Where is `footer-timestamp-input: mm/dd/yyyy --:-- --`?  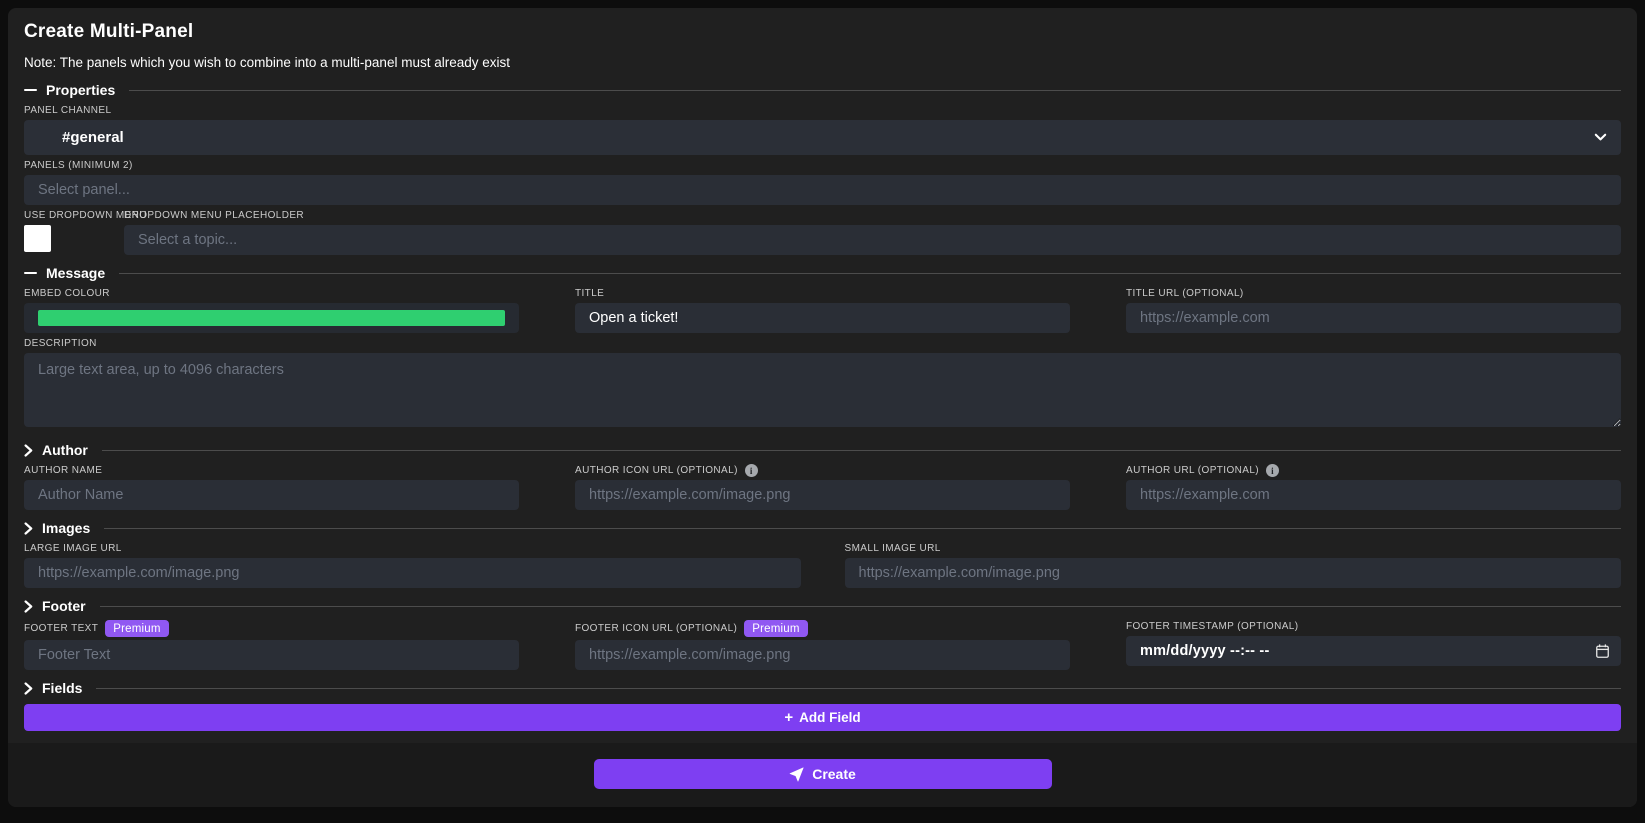 footer-timestamp-input: mm/dd/yyyy --:-- -- is located at coordinates (1373, 651).